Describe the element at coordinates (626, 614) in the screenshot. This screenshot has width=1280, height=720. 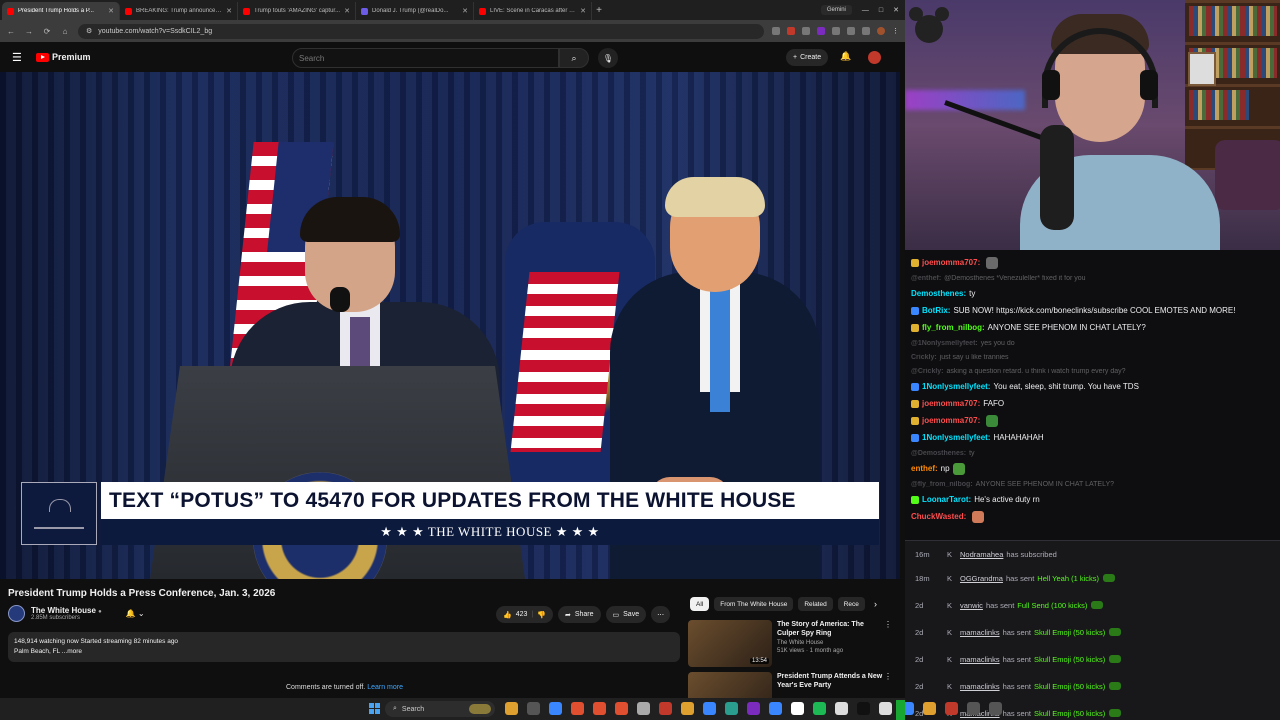
I see `save-button: ▭ Save` at that location.